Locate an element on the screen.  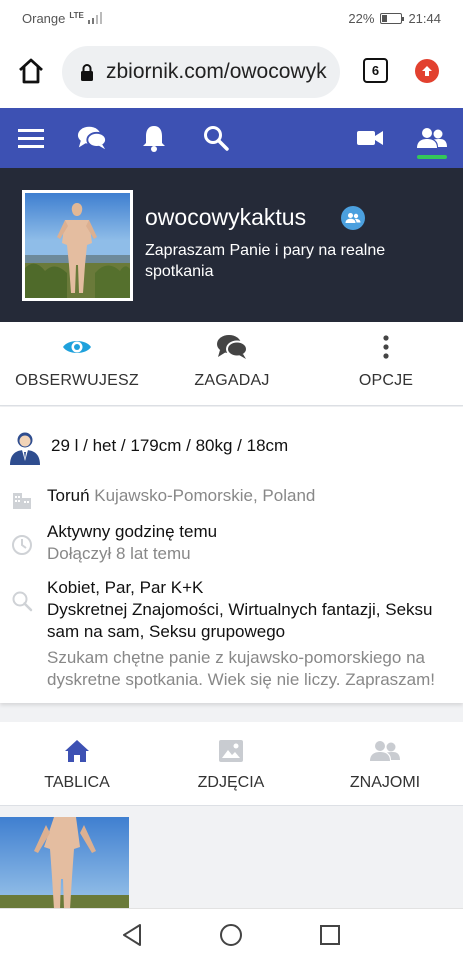
battery-percent: 22% is located at coordinates (361, 18).